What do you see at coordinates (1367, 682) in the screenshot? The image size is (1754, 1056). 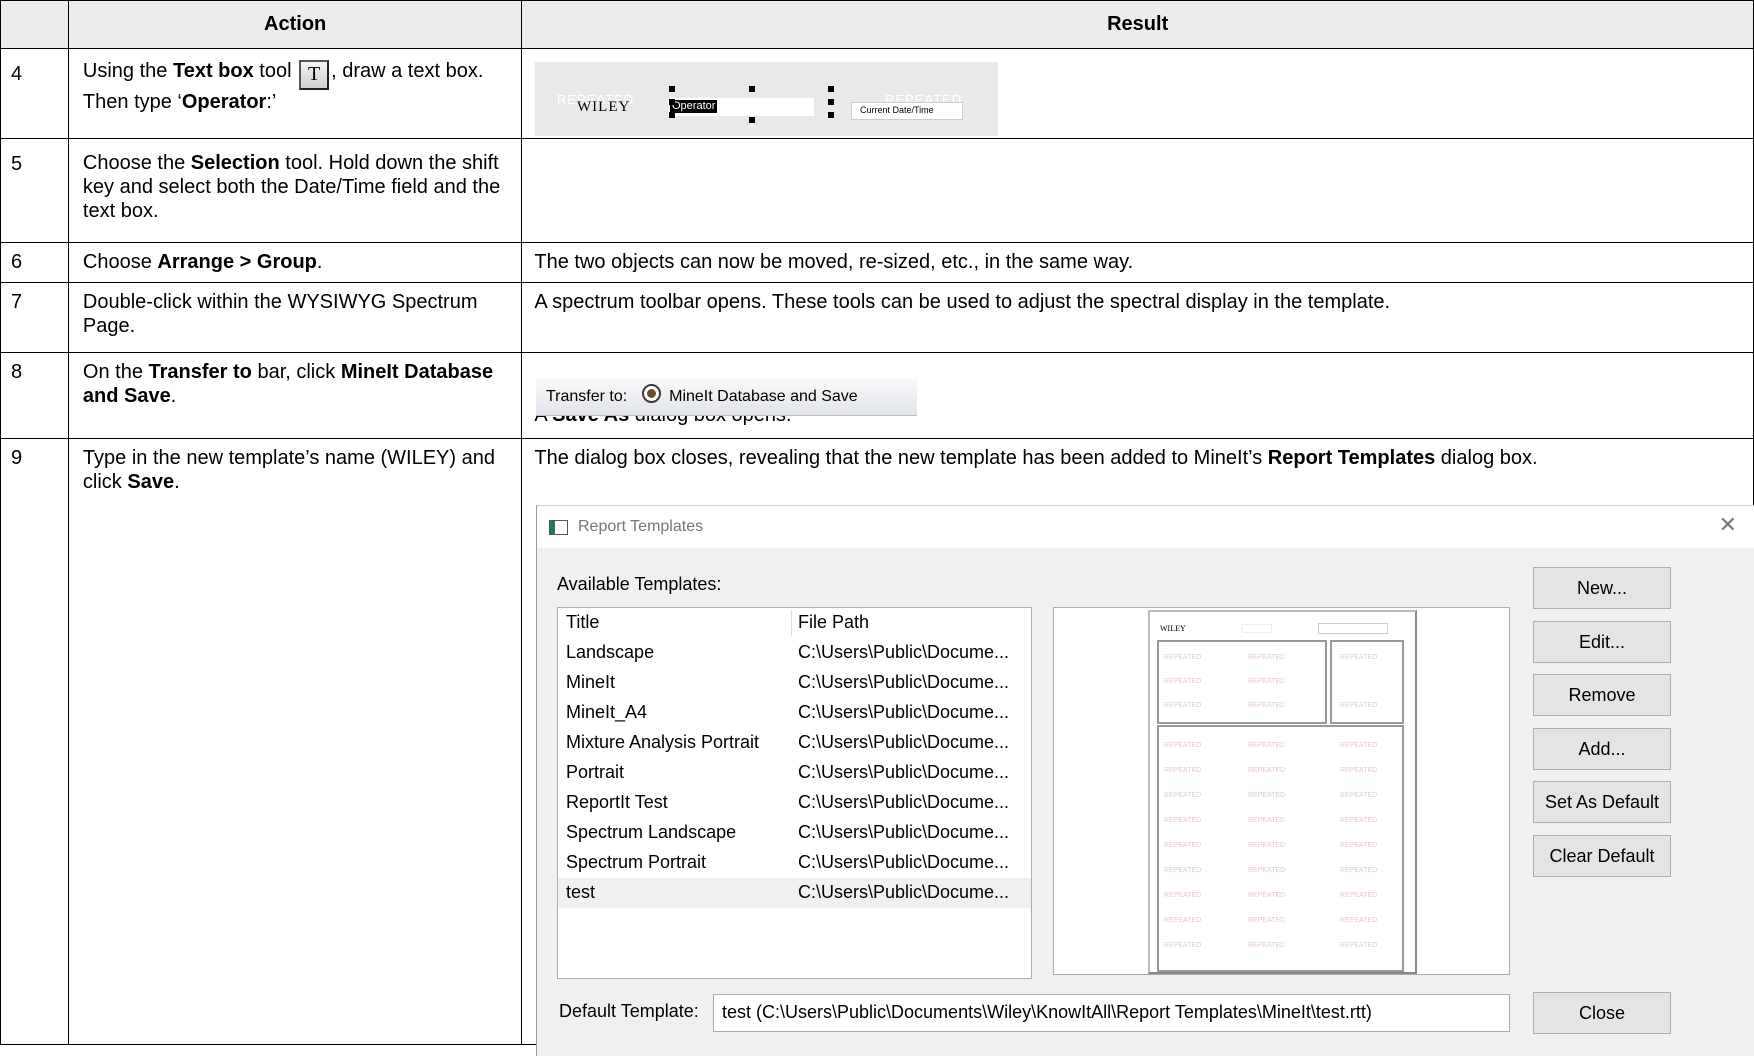 I see `preview-structure-box` at bounding box center [1367, 682].